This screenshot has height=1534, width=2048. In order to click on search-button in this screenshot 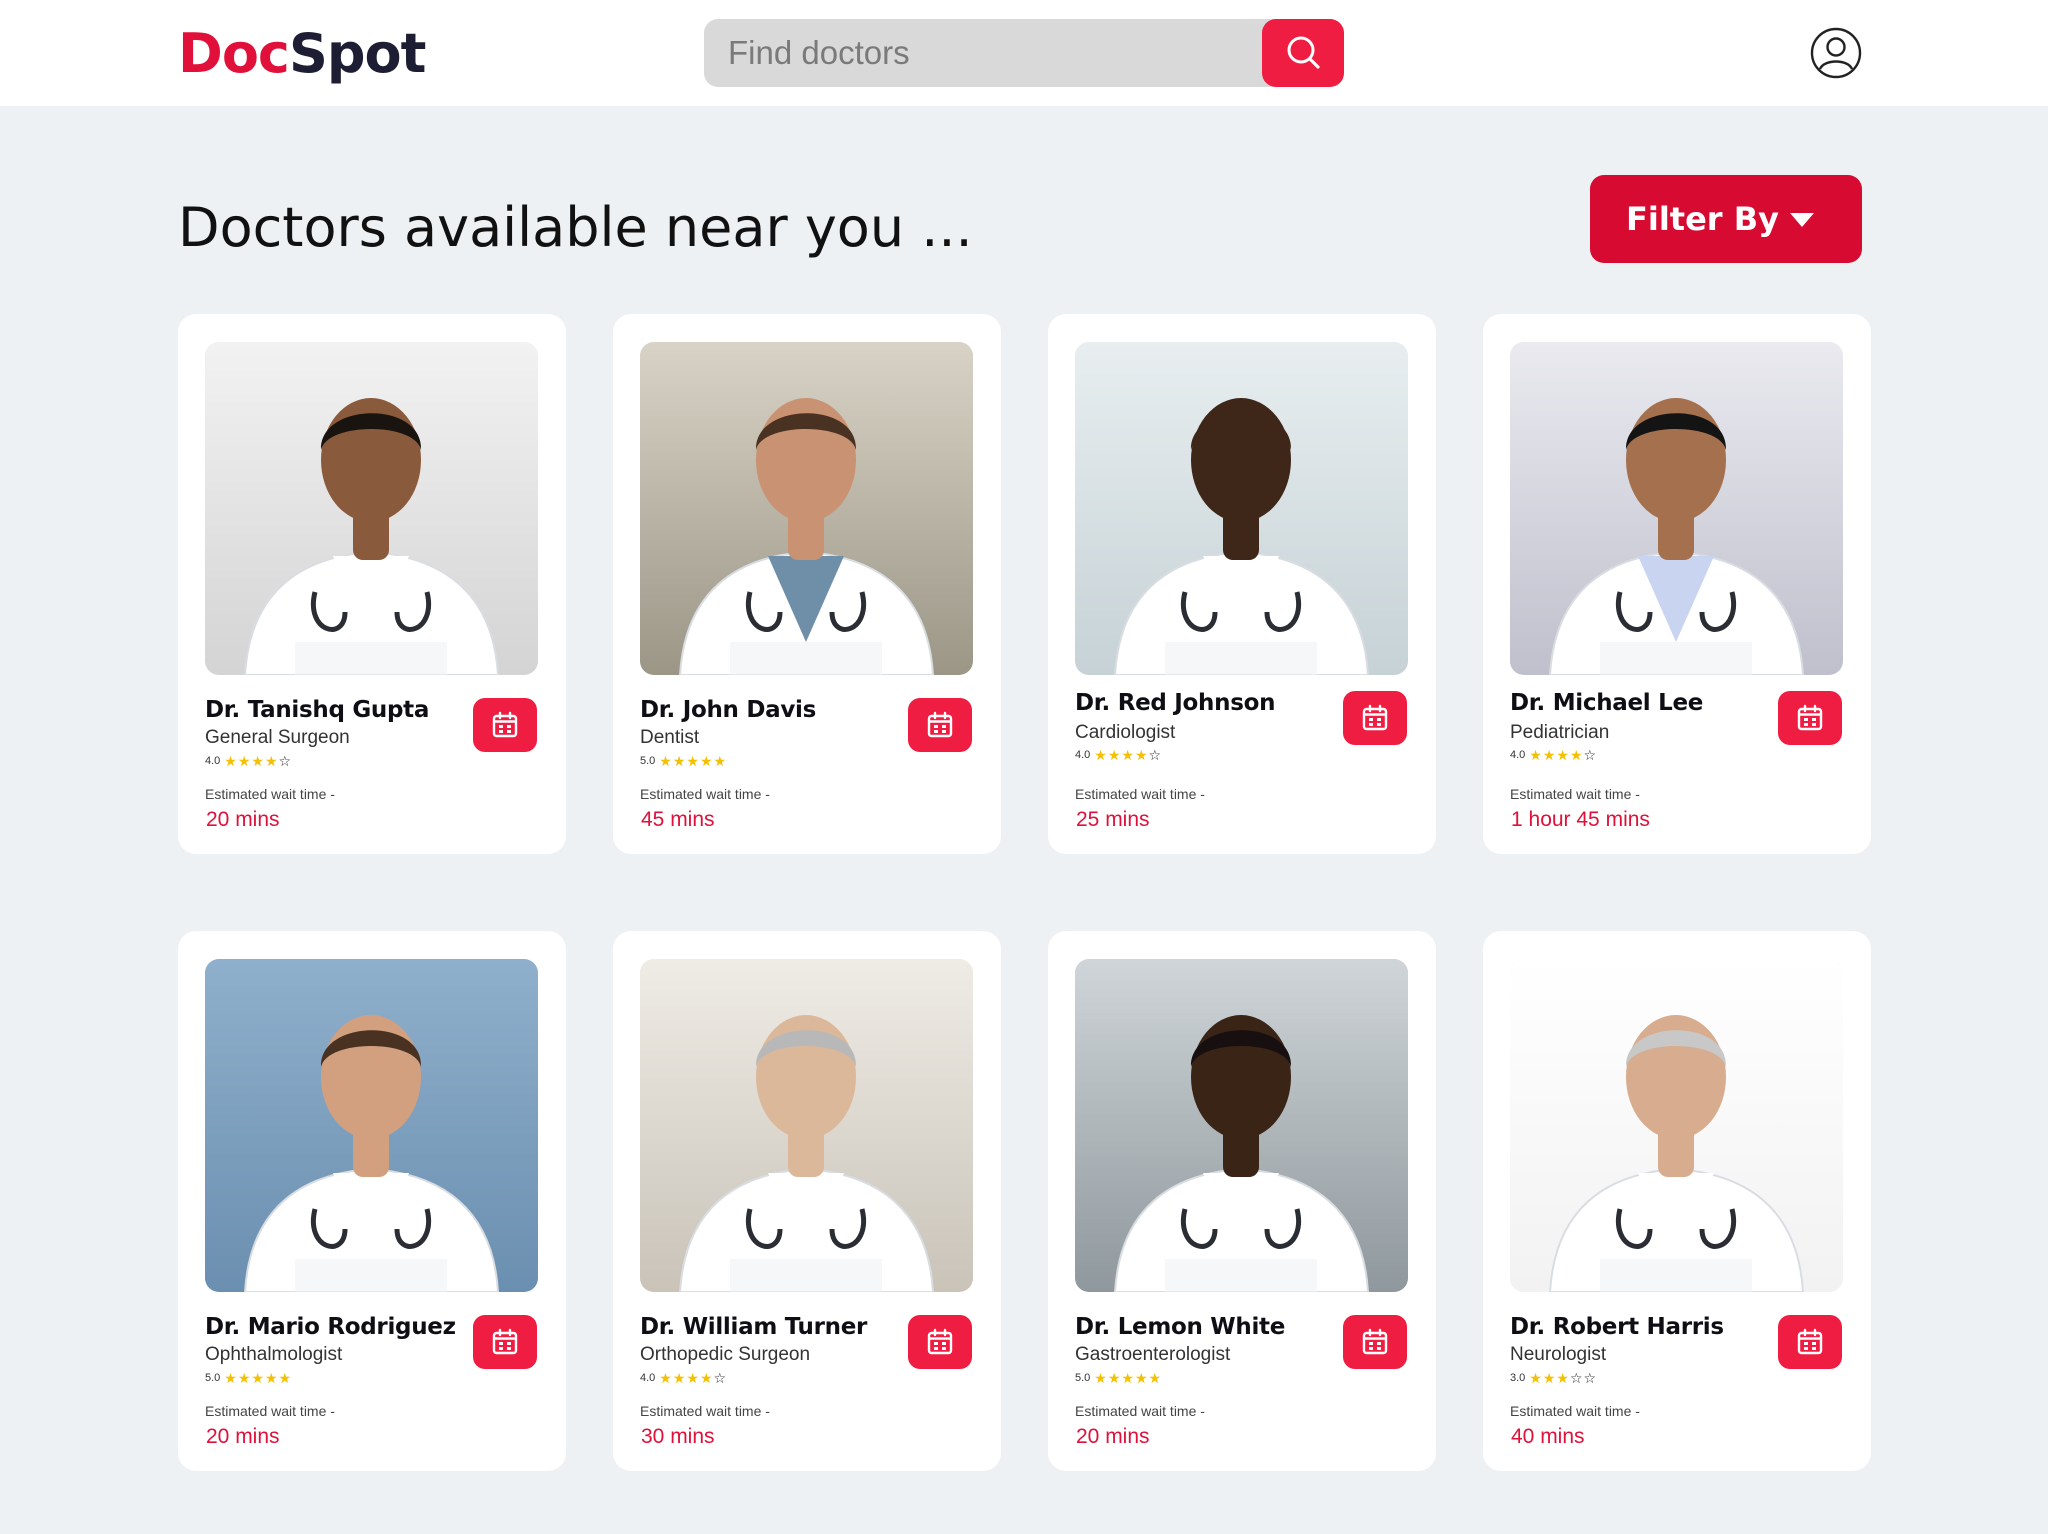, I will do `click(1303, 53)`.